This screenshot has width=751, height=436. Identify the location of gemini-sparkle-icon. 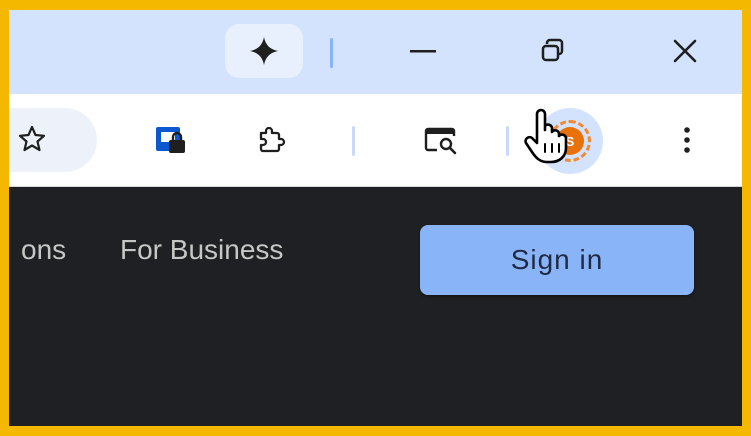
(264, 51).